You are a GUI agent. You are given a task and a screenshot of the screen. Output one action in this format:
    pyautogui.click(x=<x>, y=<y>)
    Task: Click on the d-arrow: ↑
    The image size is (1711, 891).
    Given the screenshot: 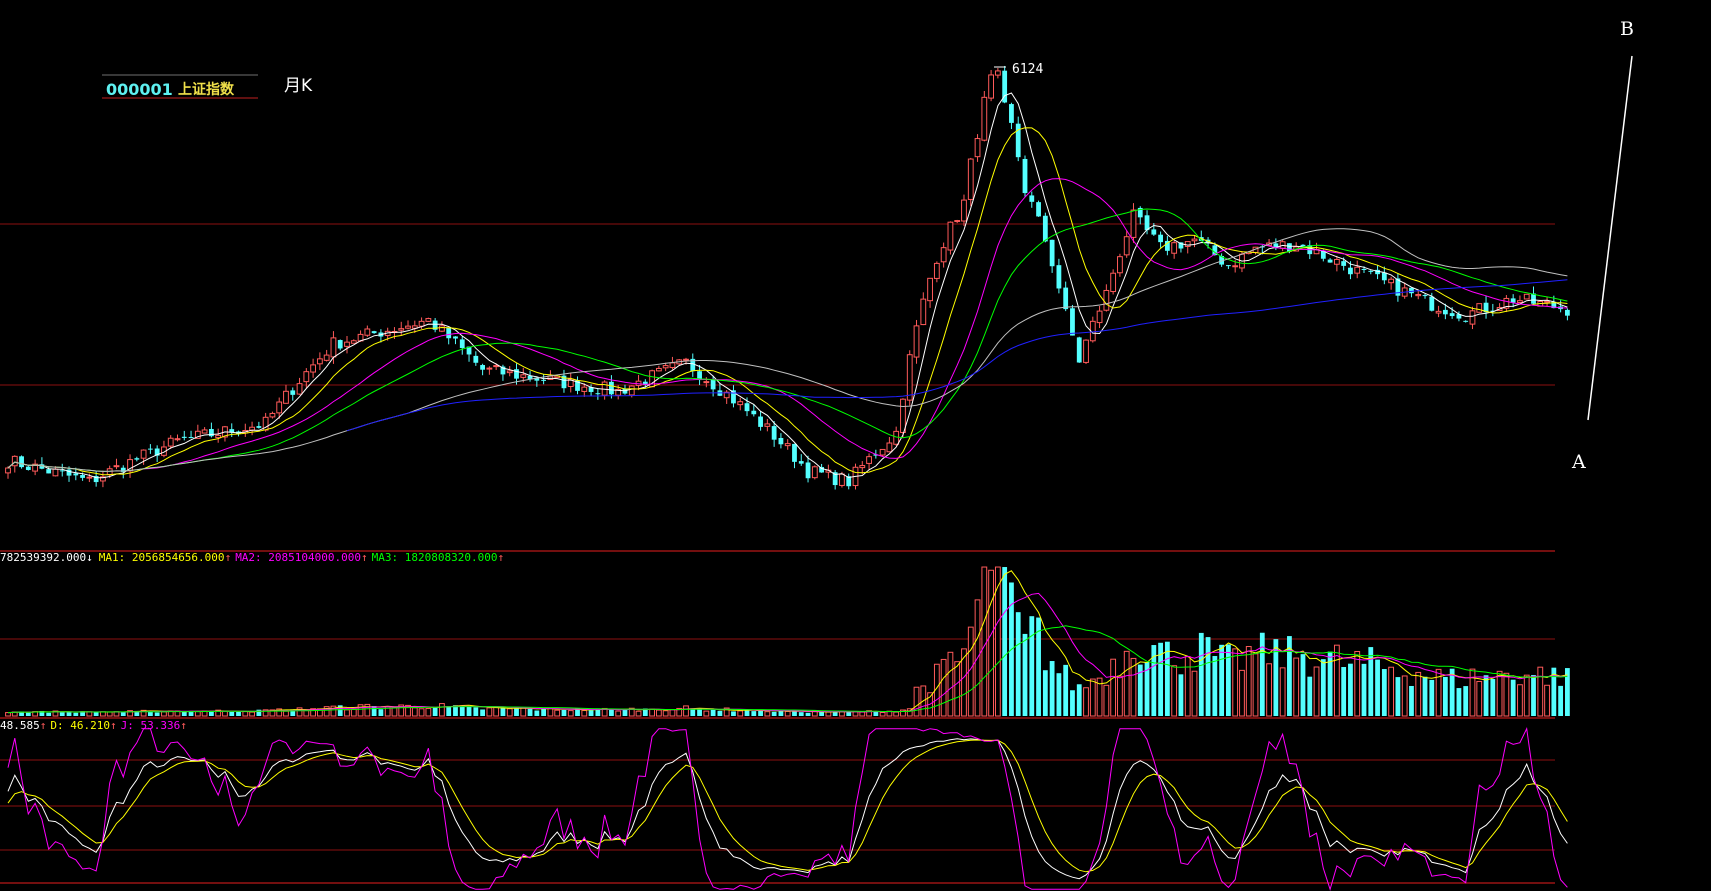 What is the action you would take?
    pyautogui.click(x=113, y=725)
    